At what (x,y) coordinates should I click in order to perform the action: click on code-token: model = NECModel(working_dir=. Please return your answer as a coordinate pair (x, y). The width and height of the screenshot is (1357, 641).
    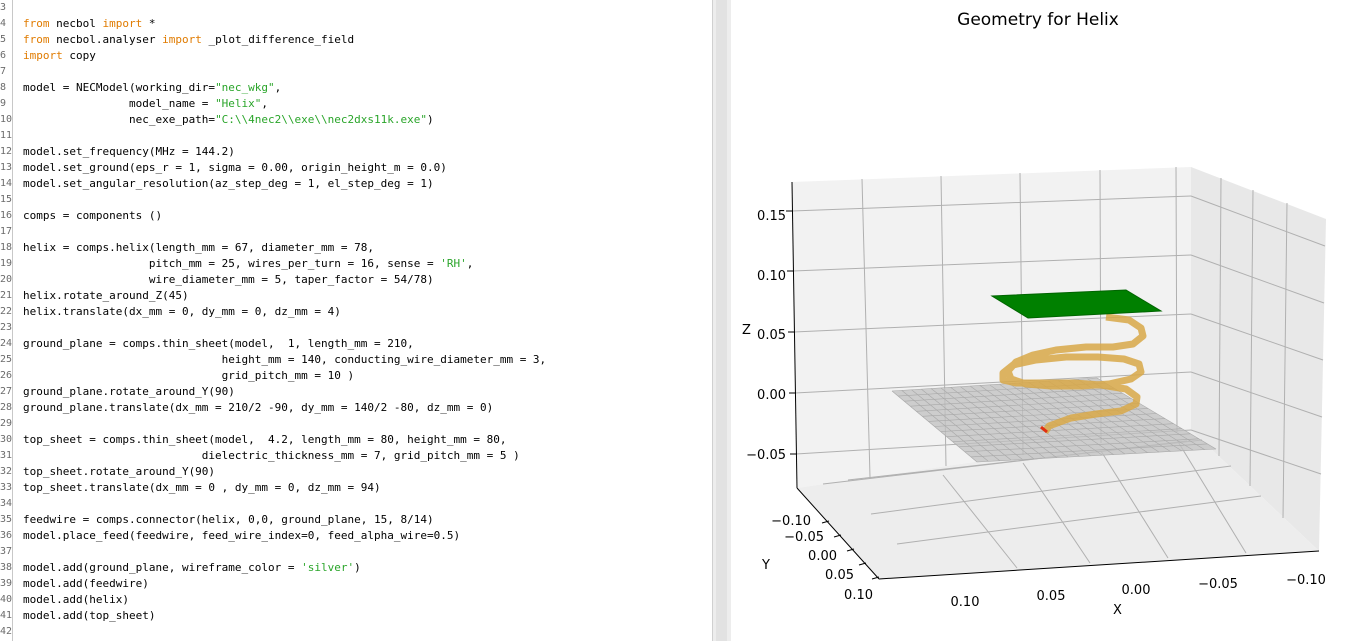
    Looking at the image, I should click on (119, 87).